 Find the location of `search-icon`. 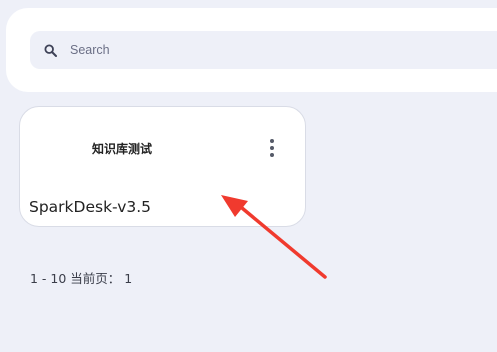

search-icon is located at coordinates (50, 50).